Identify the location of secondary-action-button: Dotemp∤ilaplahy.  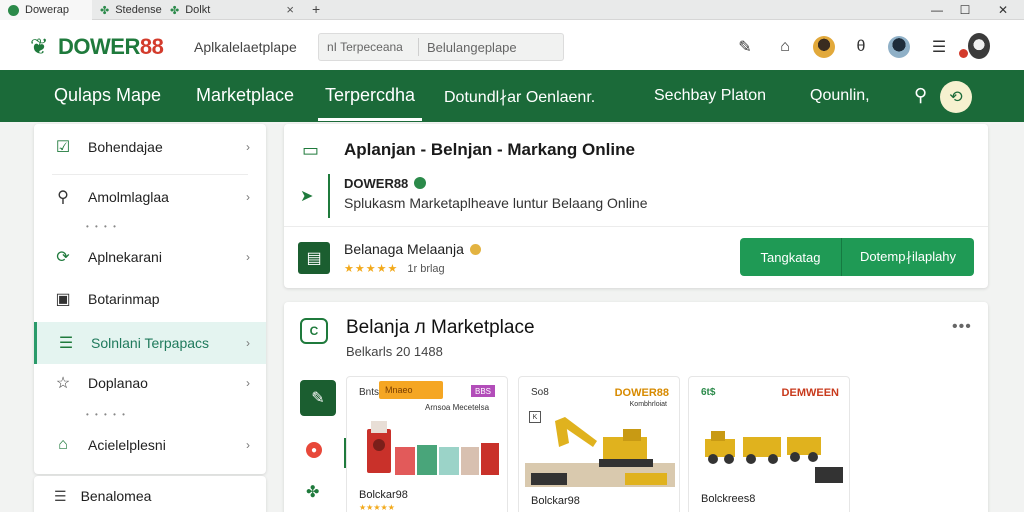
(908, 257).